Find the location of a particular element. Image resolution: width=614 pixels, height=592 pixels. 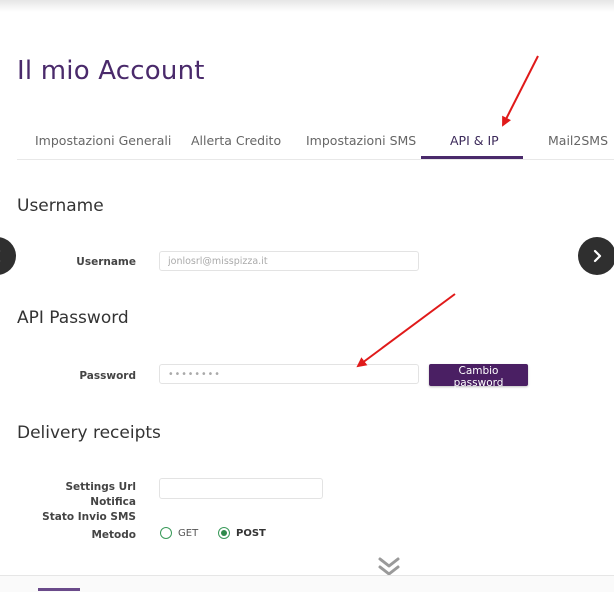

method-post-option: POST is located at coordinates (242, 533).